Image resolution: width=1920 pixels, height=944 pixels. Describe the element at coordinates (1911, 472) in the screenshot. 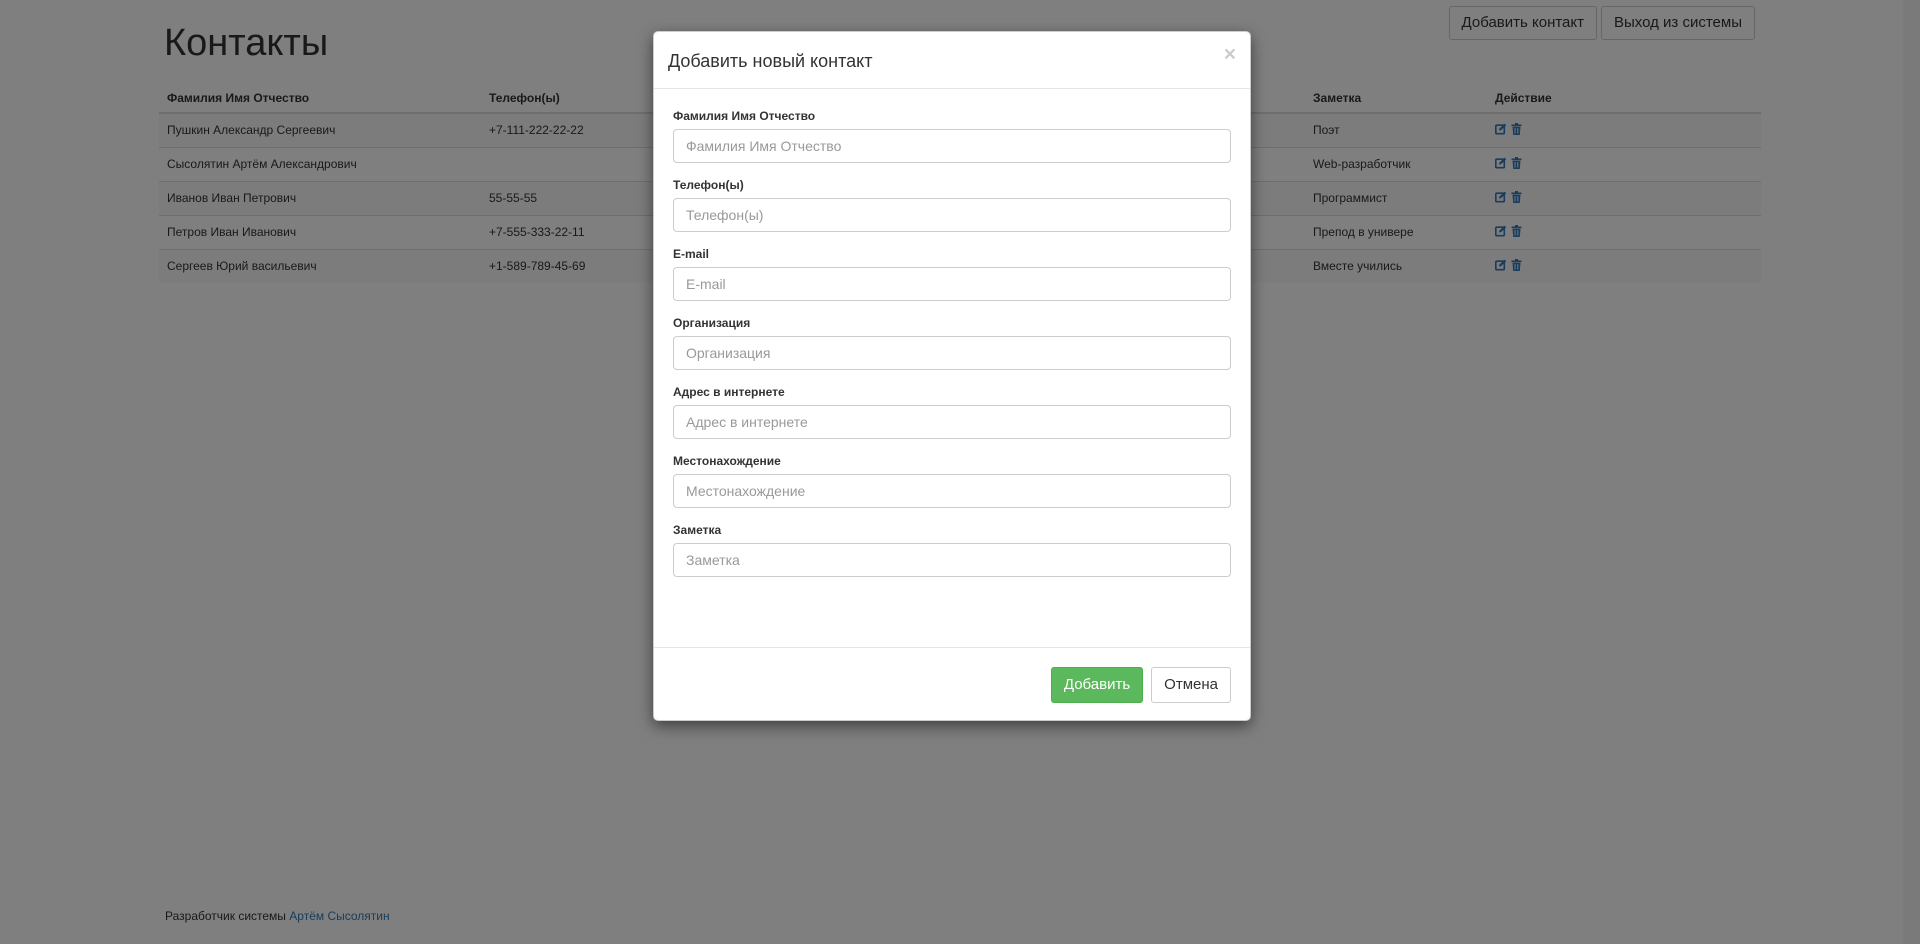

I see `page-scrollbar` at that location.